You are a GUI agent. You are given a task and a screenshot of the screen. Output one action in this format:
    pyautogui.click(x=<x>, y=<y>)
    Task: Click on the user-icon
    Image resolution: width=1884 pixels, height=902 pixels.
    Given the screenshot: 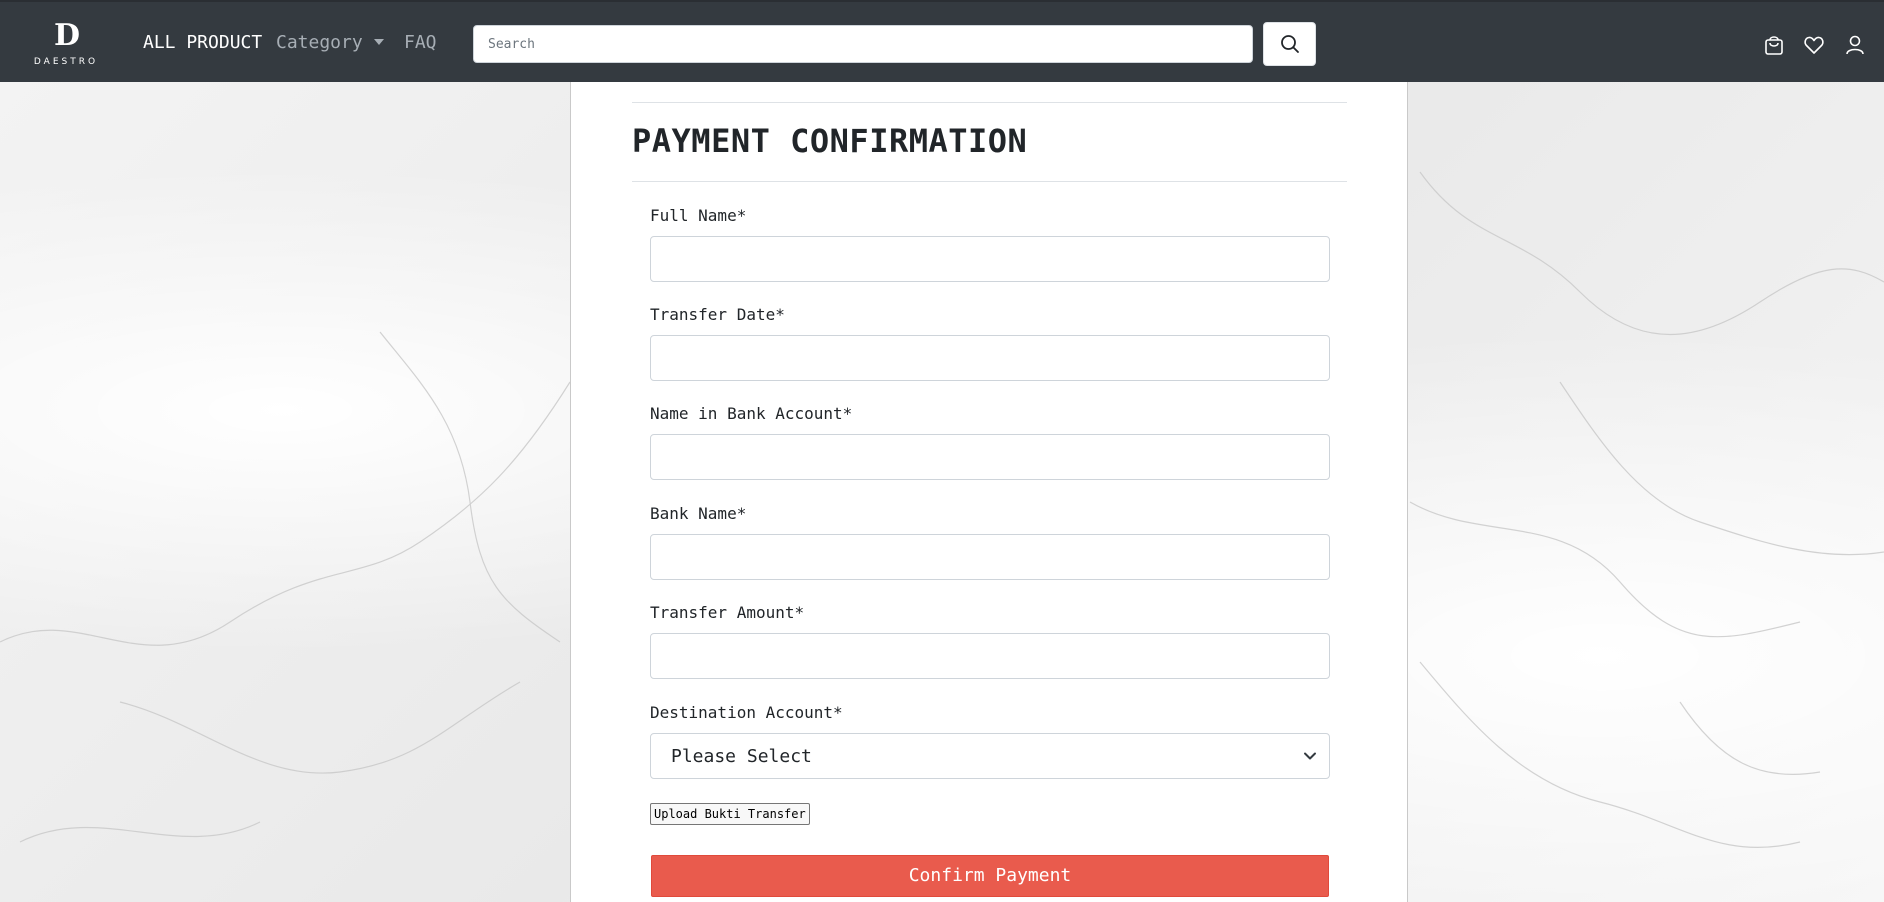 What is the action you would take?
    pyautogui.click(x=1855, y=45)
    